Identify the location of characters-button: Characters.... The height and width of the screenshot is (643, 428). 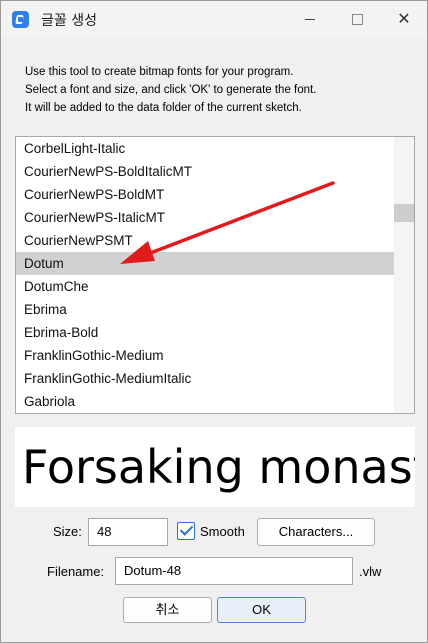
(316, 532).